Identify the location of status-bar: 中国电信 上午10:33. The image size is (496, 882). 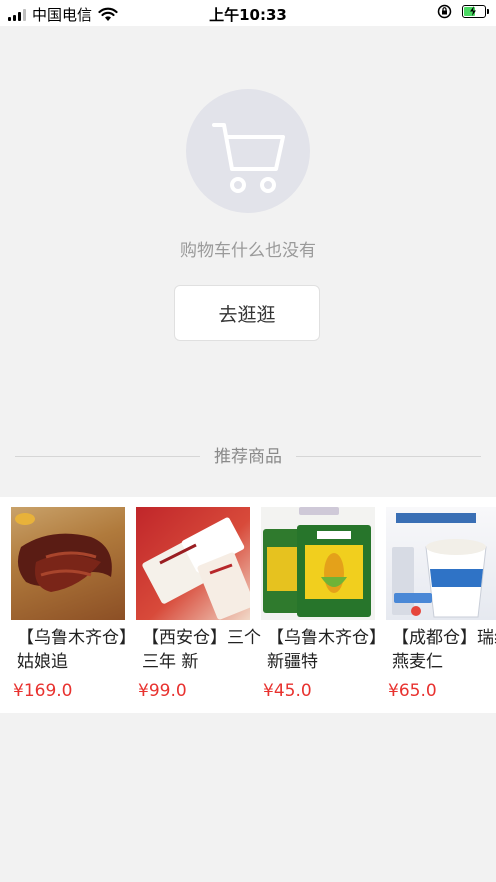
(248, 13).